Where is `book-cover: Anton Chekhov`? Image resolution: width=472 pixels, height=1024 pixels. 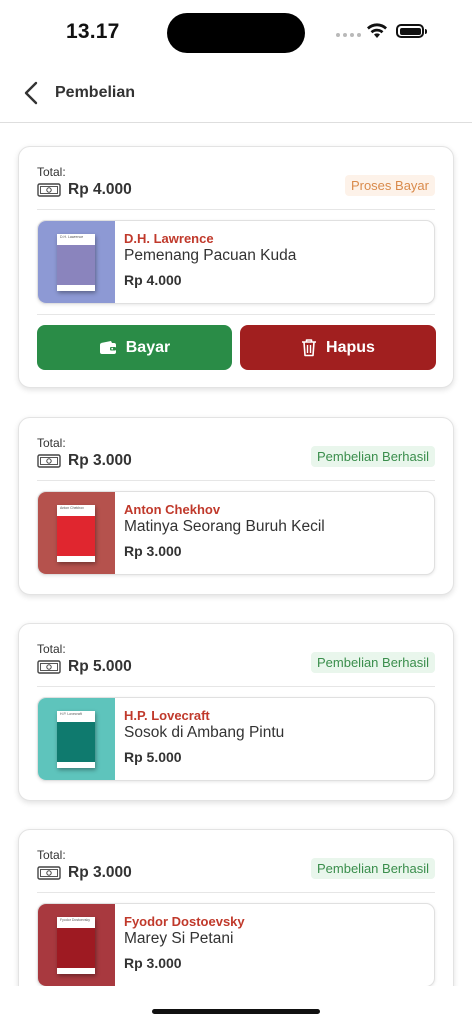 book-cover: Anton Chekhov is located at coordinates (76, 533).